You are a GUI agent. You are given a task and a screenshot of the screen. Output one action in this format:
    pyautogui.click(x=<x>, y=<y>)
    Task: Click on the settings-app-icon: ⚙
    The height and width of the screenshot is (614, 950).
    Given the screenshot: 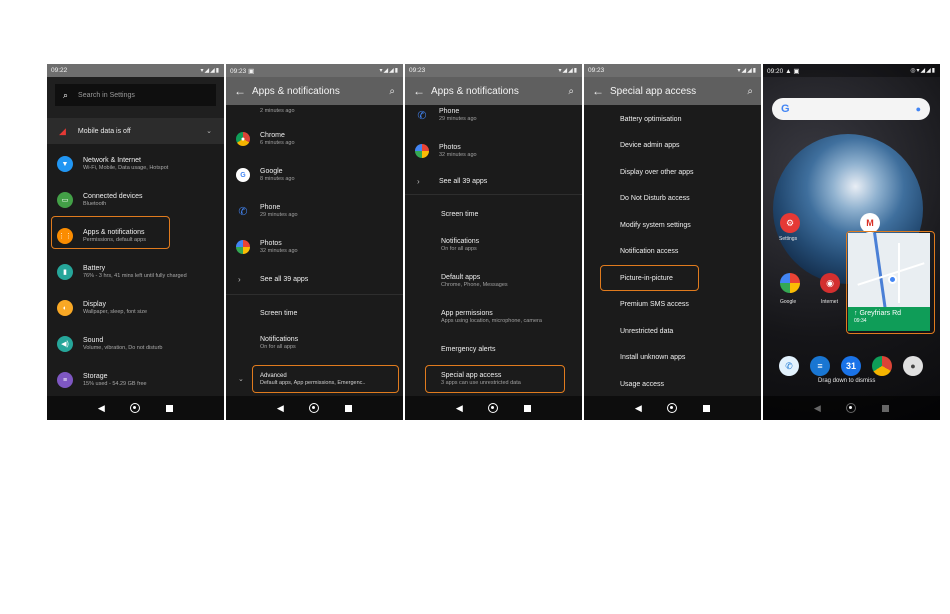 What is the action you would take?
    pyautogui.click(x=790, y=223)
    